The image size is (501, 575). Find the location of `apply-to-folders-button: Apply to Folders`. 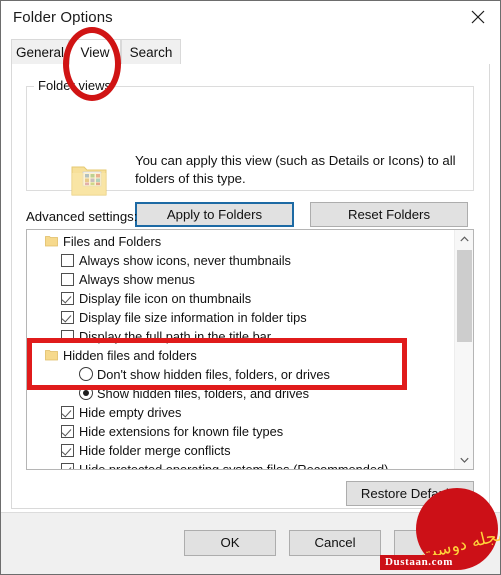

apply-to-folders-button: Apply to Folders is located at coordinates (214, 214).